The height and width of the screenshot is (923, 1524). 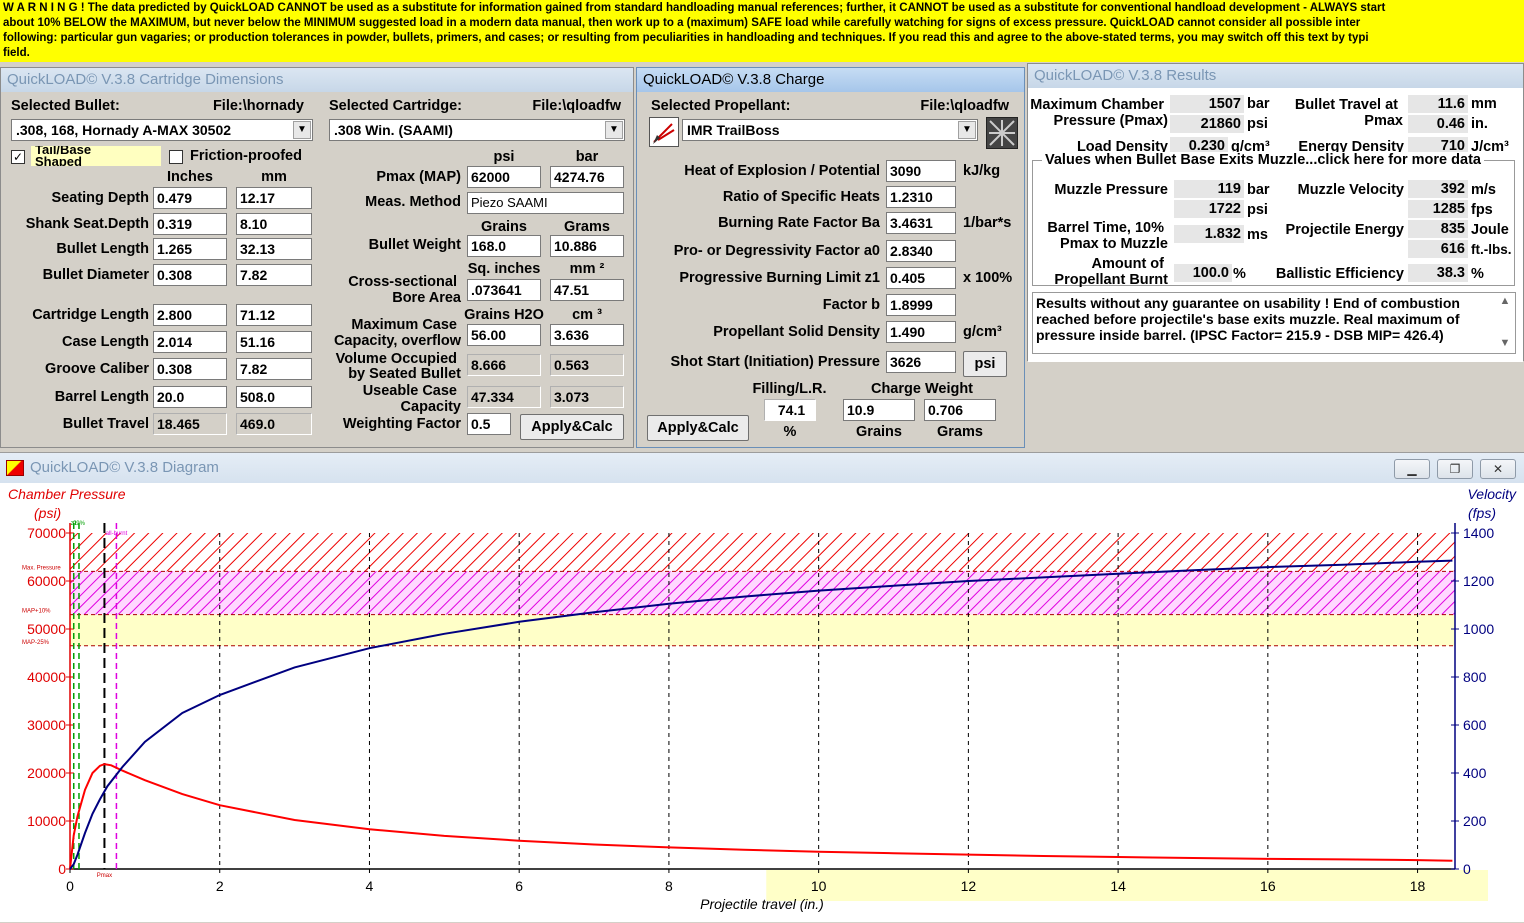 I want to click on volume-occupied-label: by Seated Bullet, so click(x=404, y=374).